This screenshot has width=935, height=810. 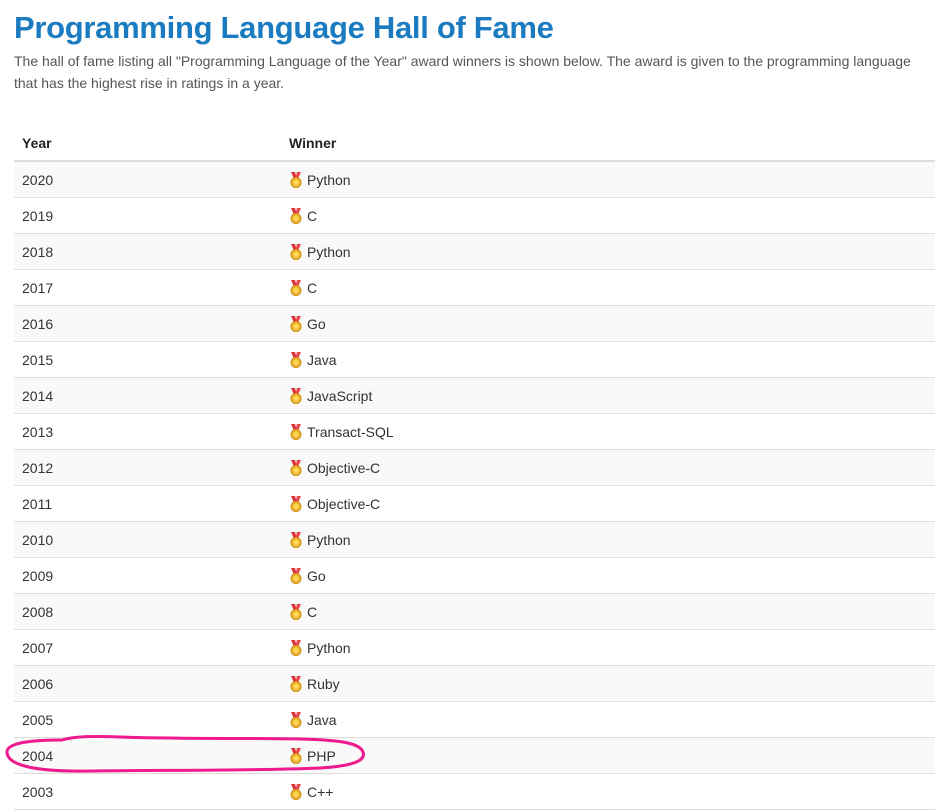 I want to click on table-row: 2019 C, so click(x=474, y=215).